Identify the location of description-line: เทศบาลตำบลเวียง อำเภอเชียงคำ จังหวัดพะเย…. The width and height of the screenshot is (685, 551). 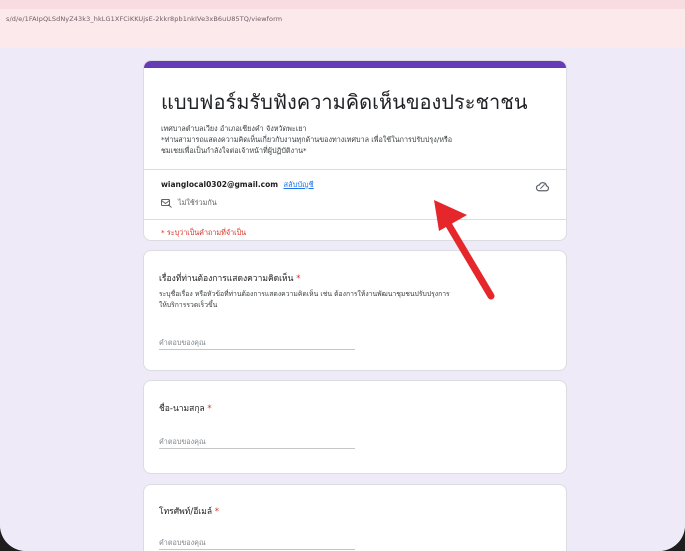
(234, 128).